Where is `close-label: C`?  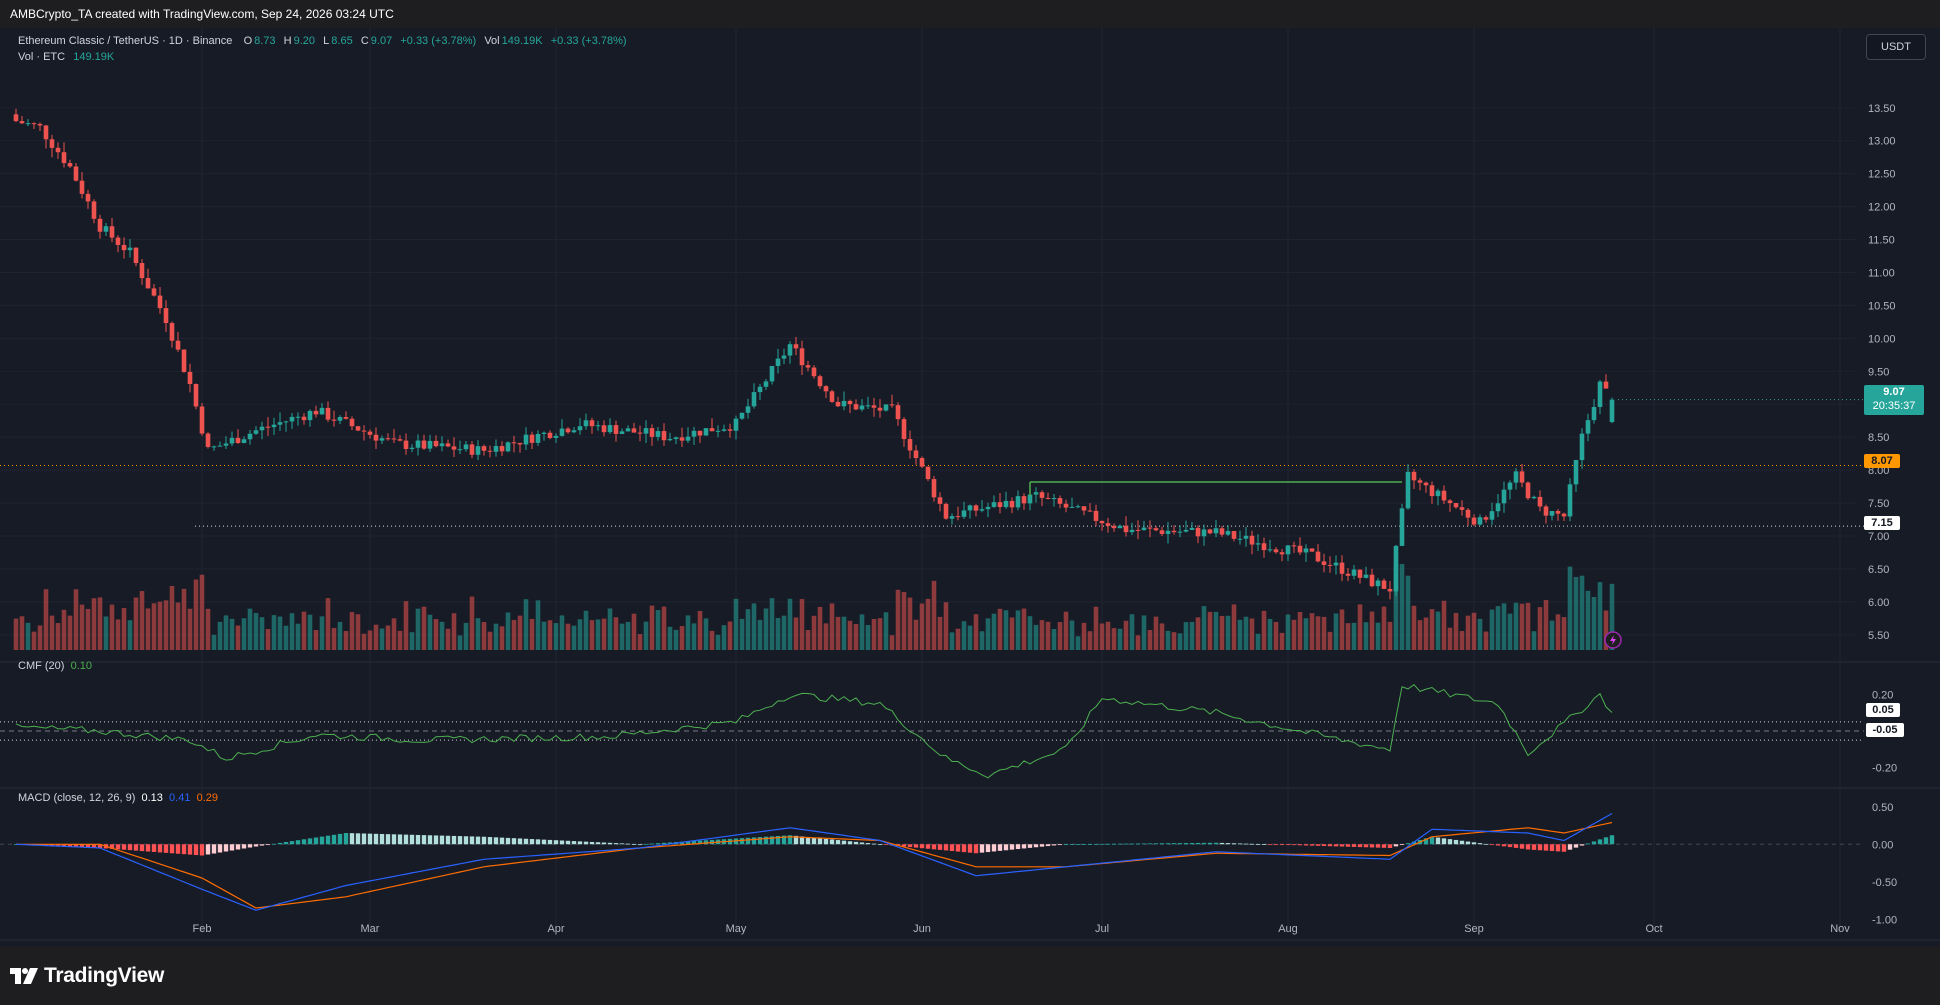 close-label: C is located at coordinates (364, 41).